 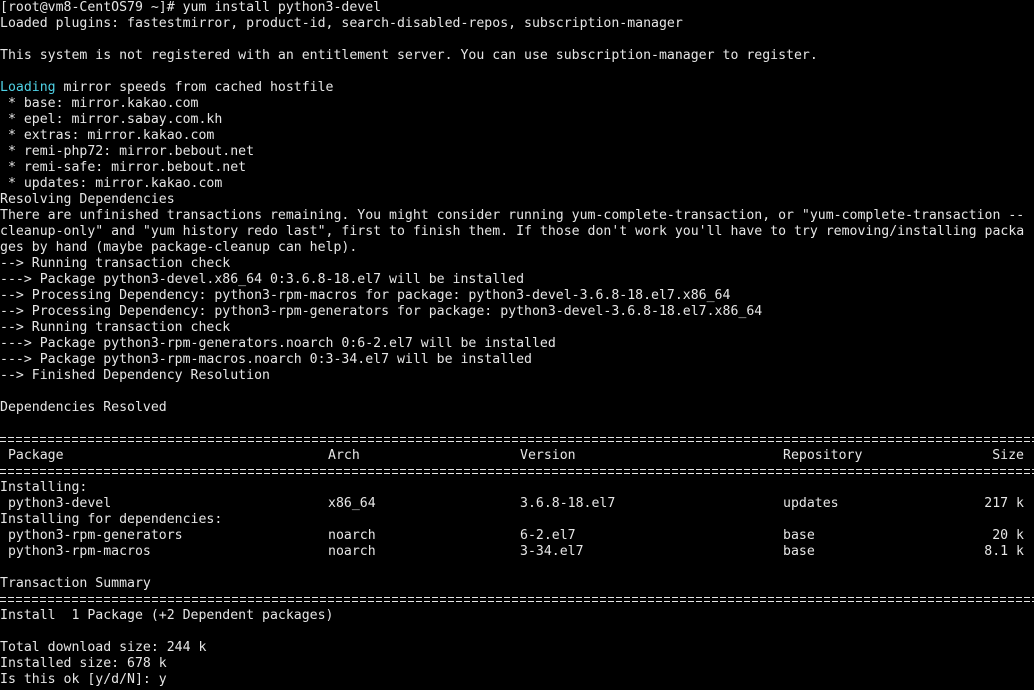 I want to click on cell-version: 3.6.8-18.el7, so click(x=568, y=503).